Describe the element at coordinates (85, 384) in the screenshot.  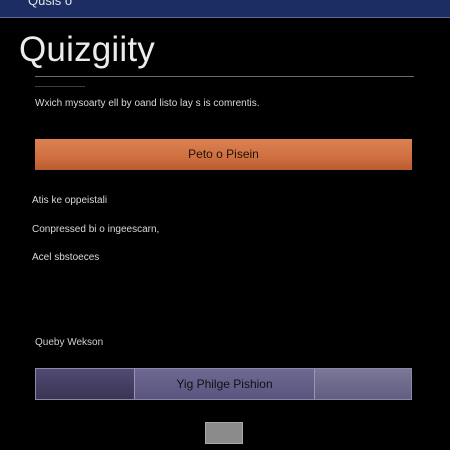
I see `segment-left` at that location.